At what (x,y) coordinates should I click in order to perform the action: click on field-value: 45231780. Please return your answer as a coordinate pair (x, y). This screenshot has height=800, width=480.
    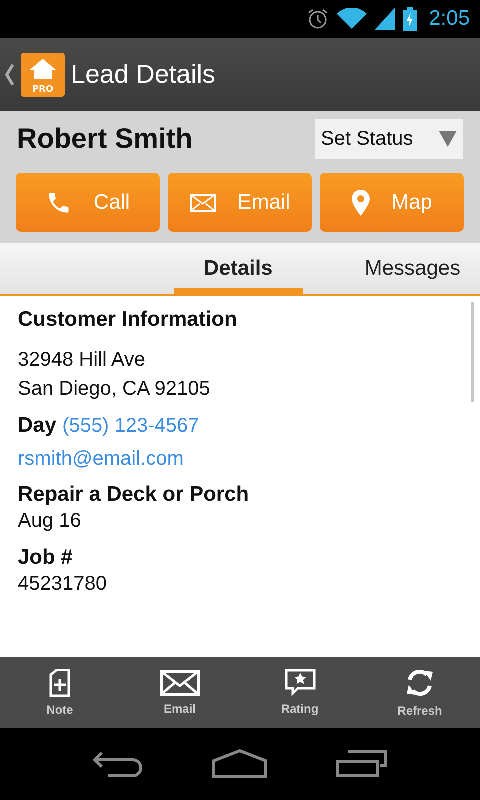
    Looking at the image, I should click on (63, 584).